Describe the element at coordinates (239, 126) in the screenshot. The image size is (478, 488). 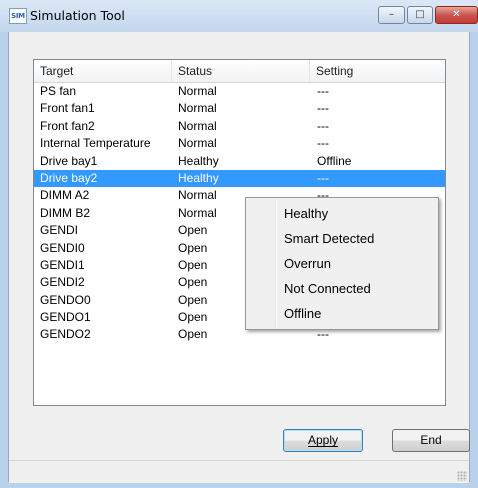
I see `table-row: Front fan2 Normal ---` at that location.